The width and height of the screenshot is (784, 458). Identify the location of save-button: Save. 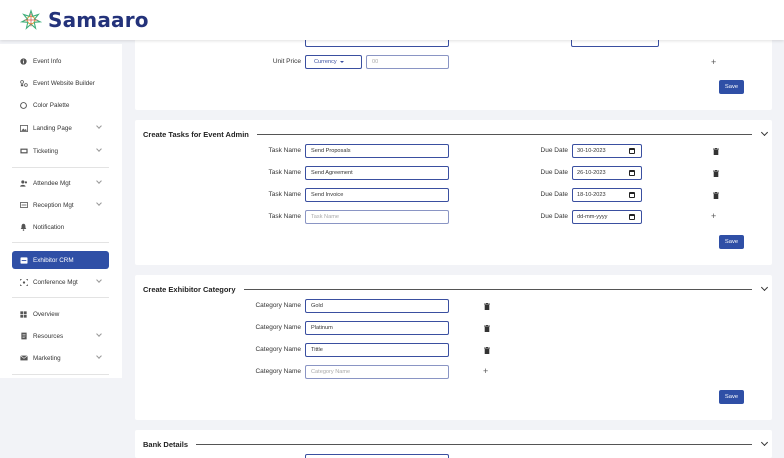
(731, 87).